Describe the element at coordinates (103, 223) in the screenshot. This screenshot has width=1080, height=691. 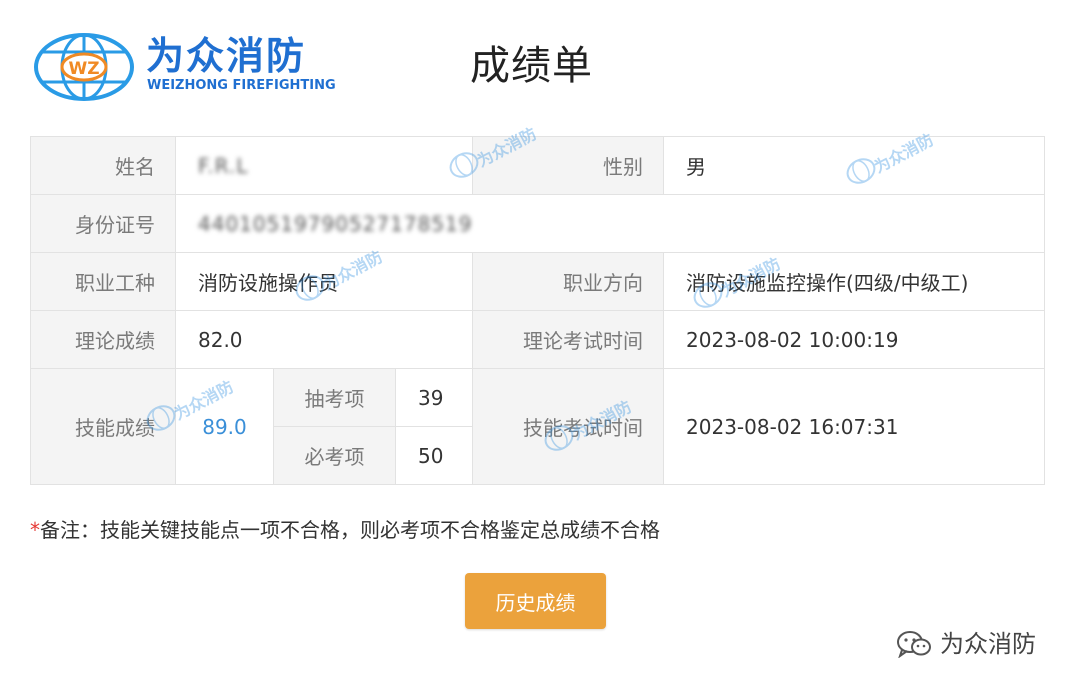
I see `id-label: 身份证号` at that location.